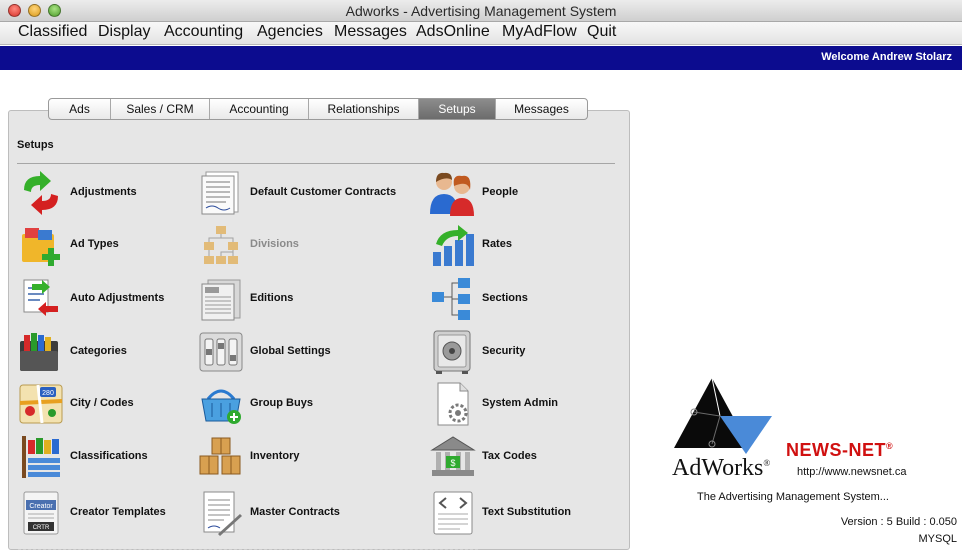 The height and width of the screenshot is (554, 962). What do you see at coordinates (41, 513) in the screenshot?
I see `creator-templates-icon: Creator CRTR` at bounding box center [41, 513].